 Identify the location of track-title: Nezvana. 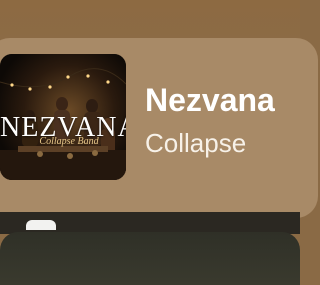
(210, 100).